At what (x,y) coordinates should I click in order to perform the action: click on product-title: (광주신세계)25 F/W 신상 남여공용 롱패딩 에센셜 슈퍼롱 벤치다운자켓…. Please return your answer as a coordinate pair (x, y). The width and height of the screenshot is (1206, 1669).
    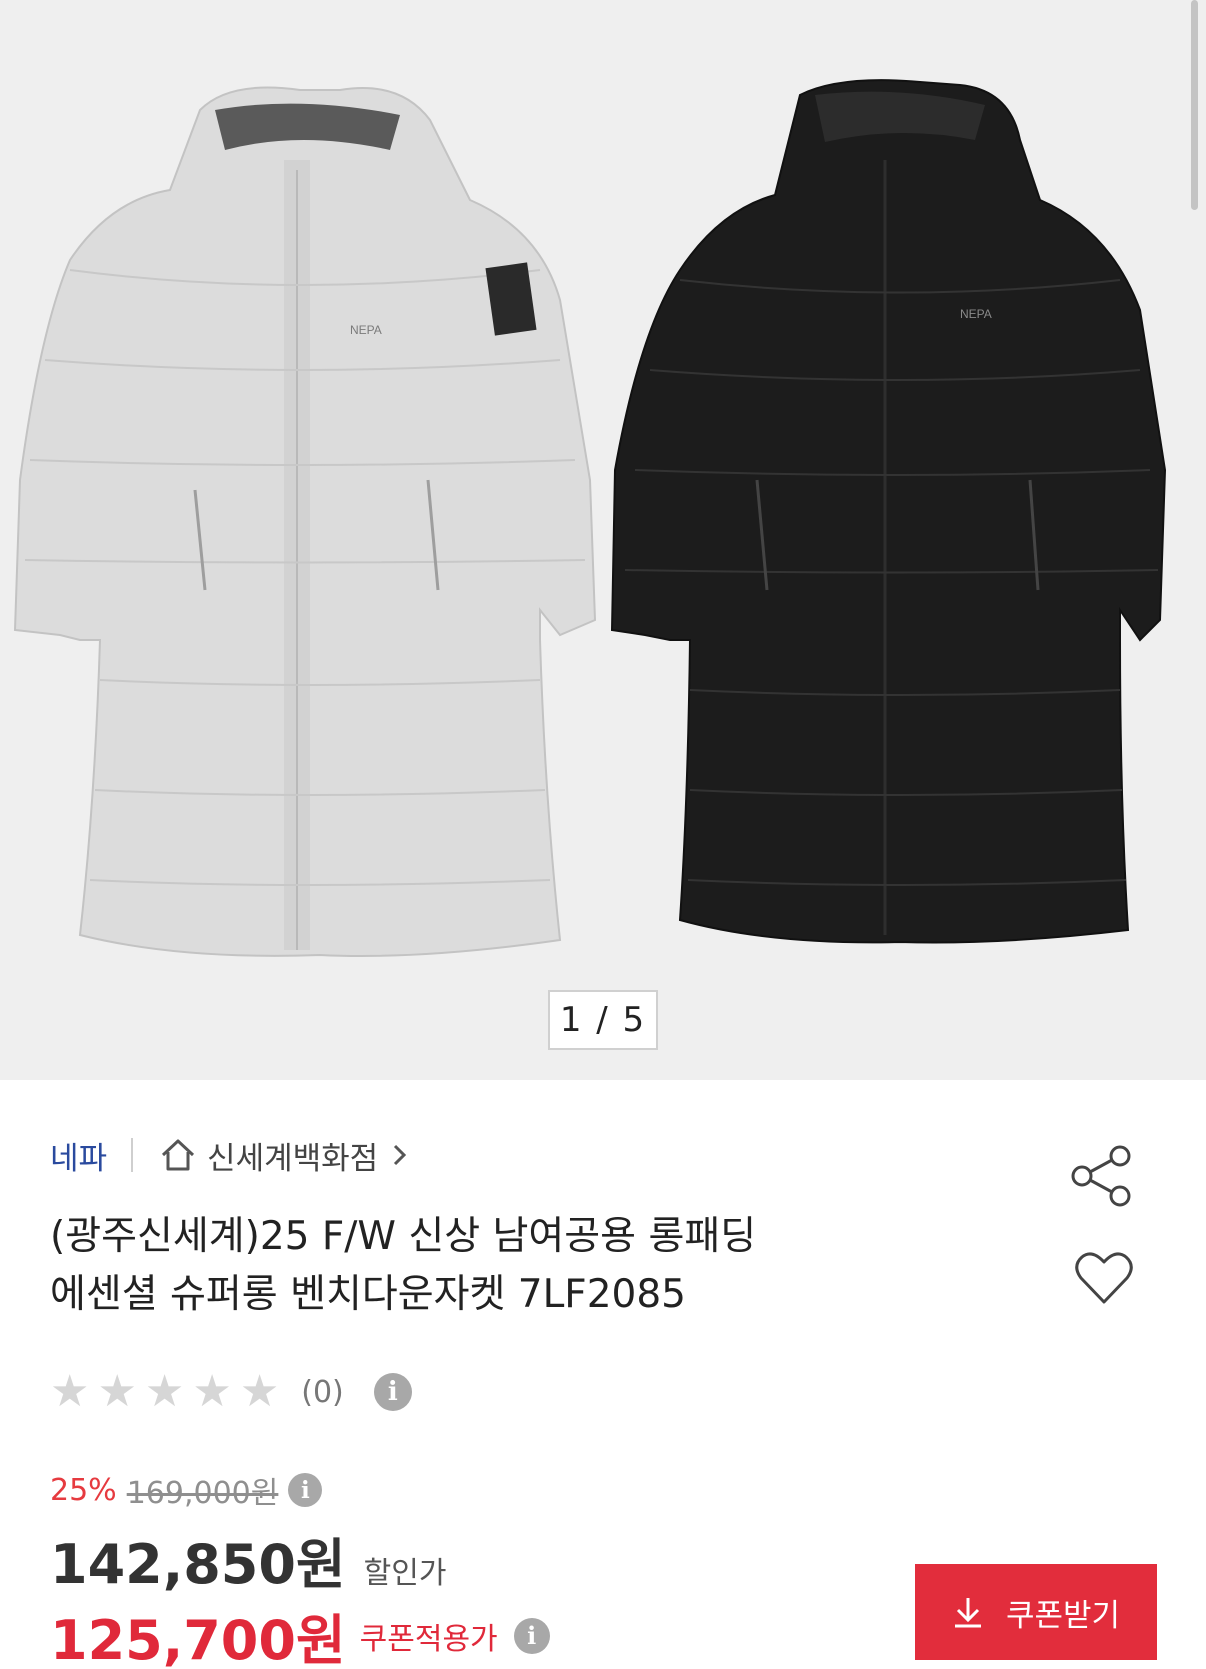
    Looking at the image, I should click on (500, 1266).